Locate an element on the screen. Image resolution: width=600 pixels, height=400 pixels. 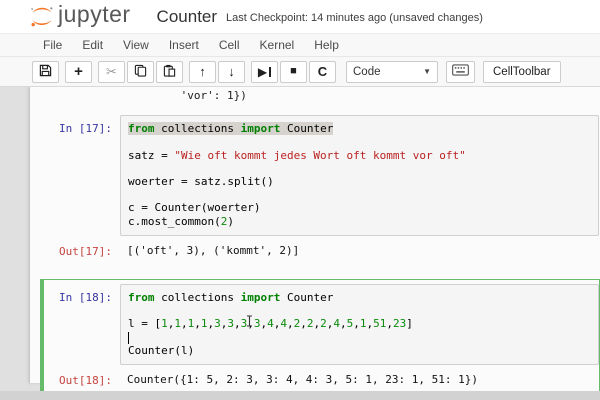
menu-item-cell: Cell is located at coordinates (229, 45).